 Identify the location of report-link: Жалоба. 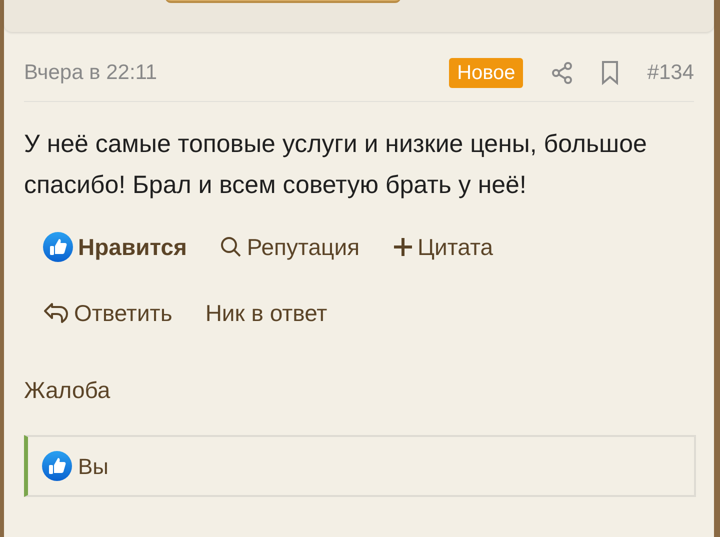
(67, 389).